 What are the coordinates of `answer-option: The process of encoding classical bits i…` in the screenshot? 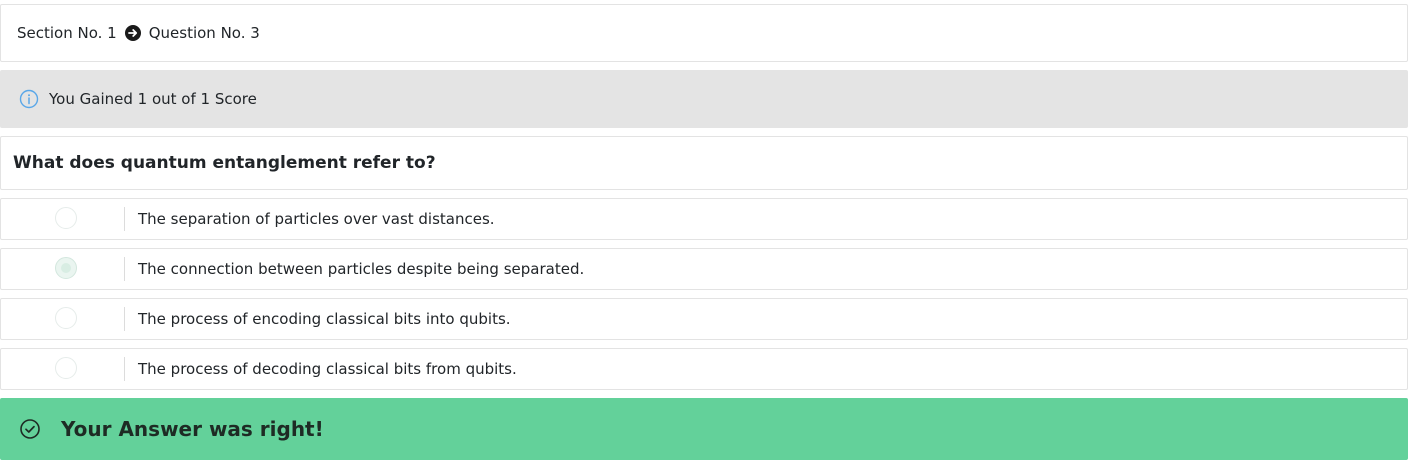 It's located at (704, 319).